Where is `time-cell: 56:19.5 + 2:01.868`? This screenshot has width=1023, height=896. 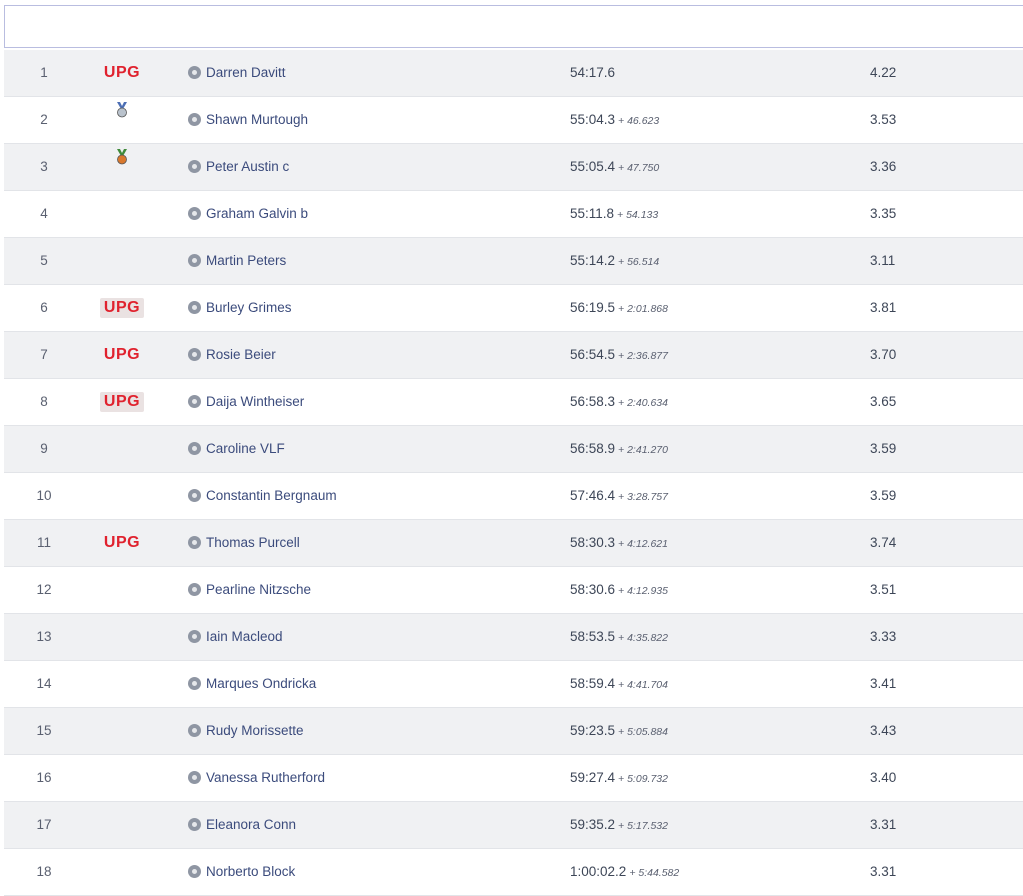 time-cell: 56:19.5 + 2:01.868 is located at coordinates (700, 308).